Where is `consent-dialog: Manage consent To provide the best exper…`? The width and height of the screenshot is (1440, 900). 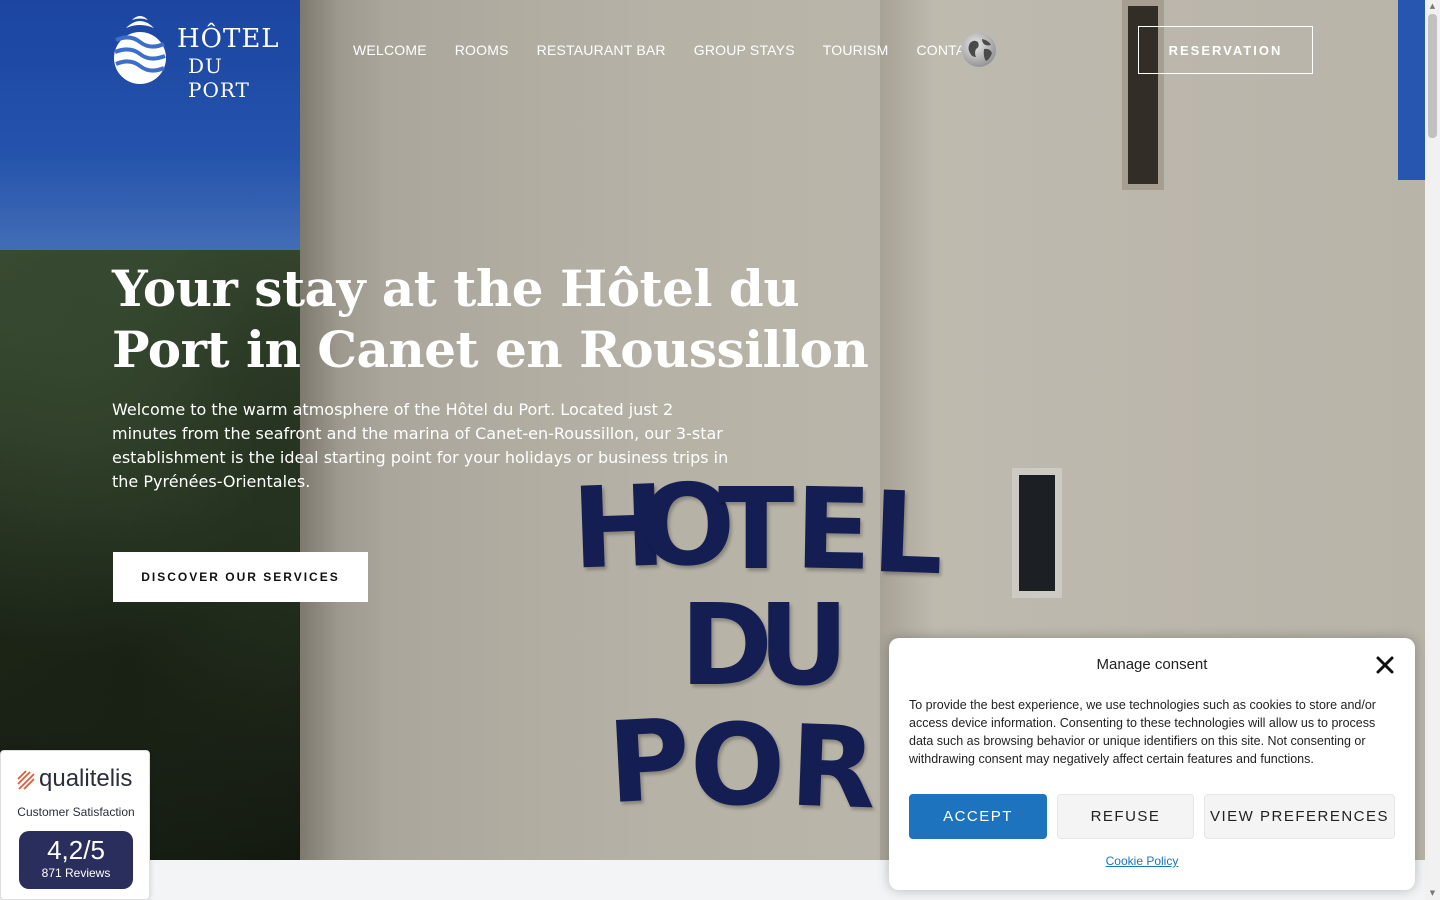 consent-dialog: Manage consent To provide the best exper… is located at coordinates (1152, 764).